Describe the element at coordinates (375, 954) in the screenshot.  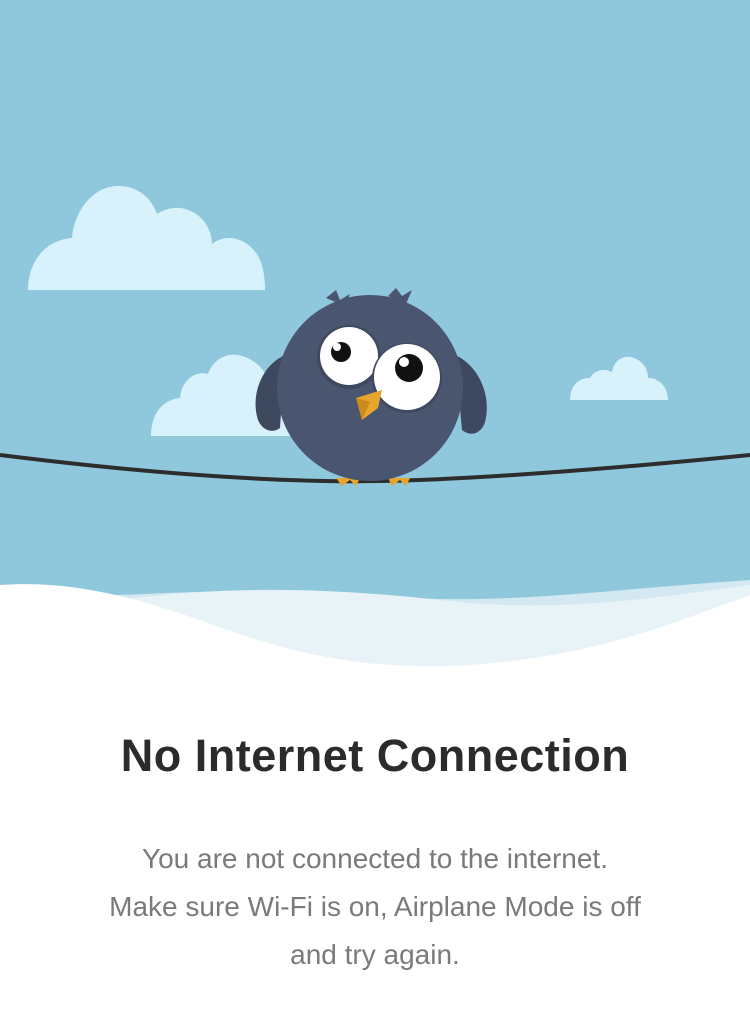
I see `error-message-line-3: and try again.` at that location.